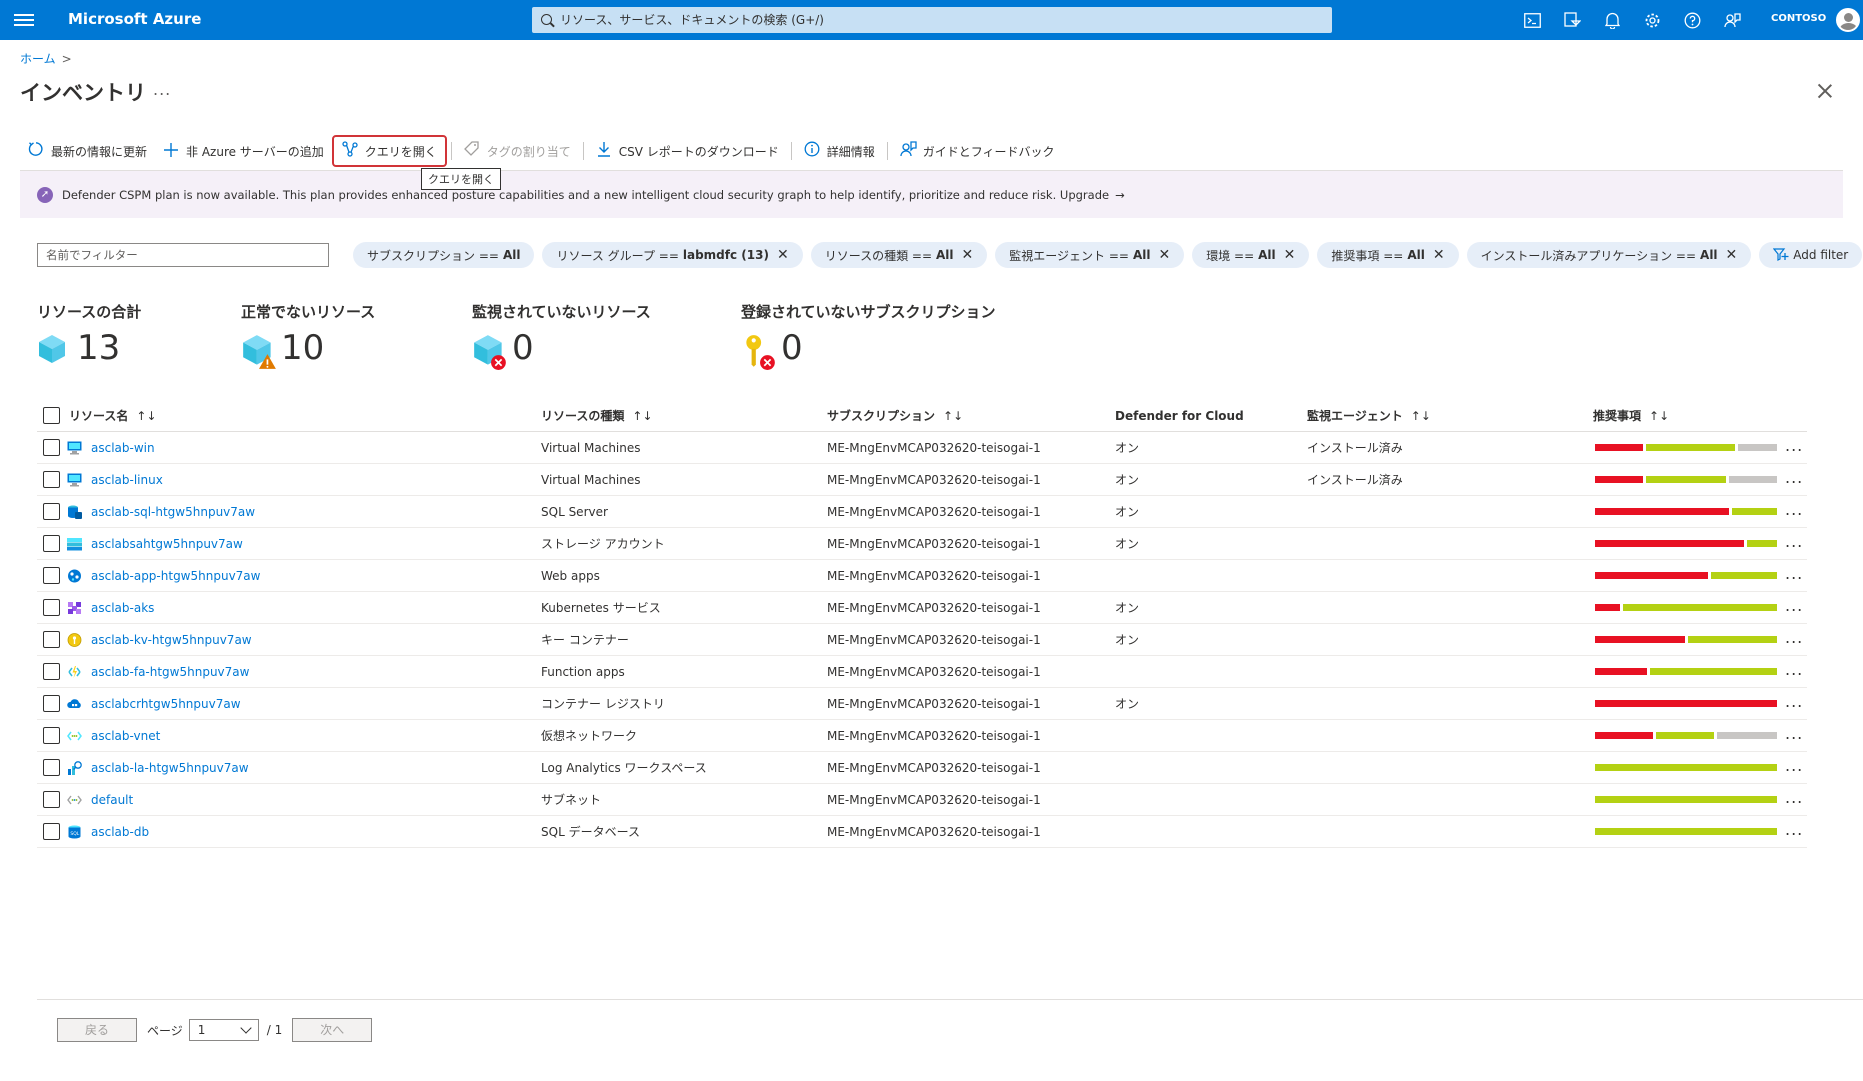 This screenshot has width=1863, height=1081. Describe the element at coordinates (1120, 195) in the screenshot. I see `banner-arrow-icon: →` at that location.